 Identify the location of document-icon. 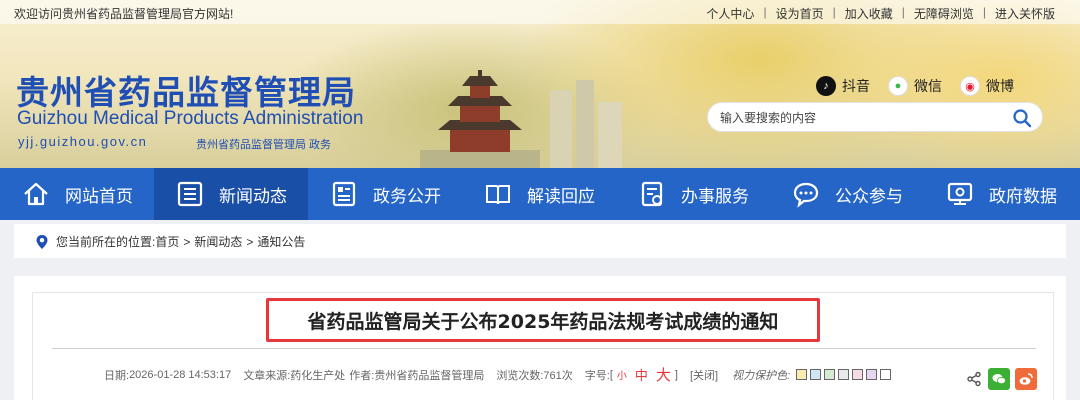
(344, 194).